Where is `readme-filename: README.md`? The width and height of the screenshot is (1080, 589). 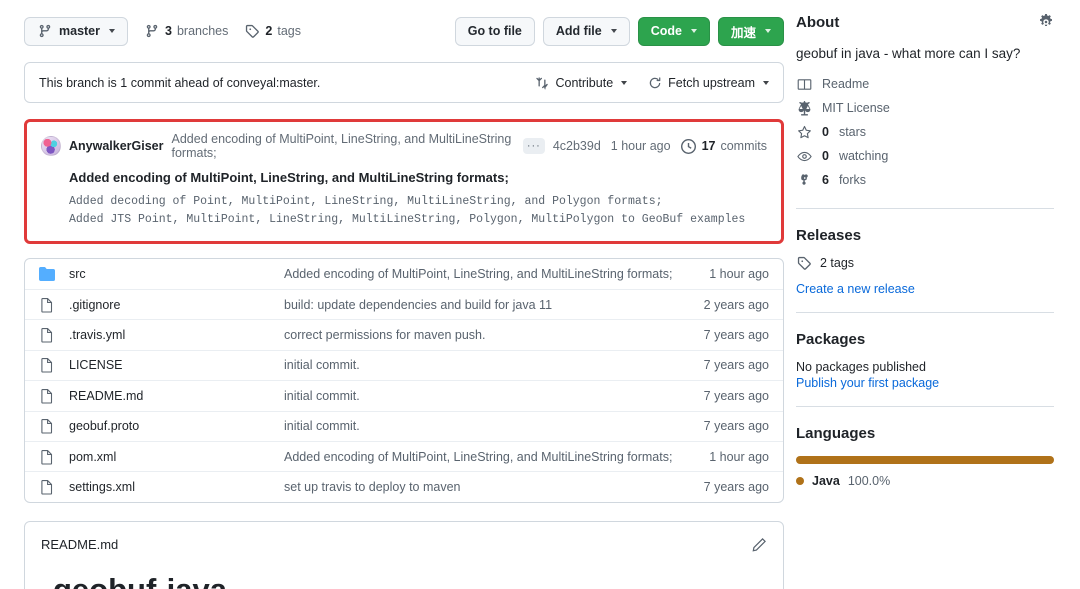
readme-filename: README.md is located at coordinates (79, 544).